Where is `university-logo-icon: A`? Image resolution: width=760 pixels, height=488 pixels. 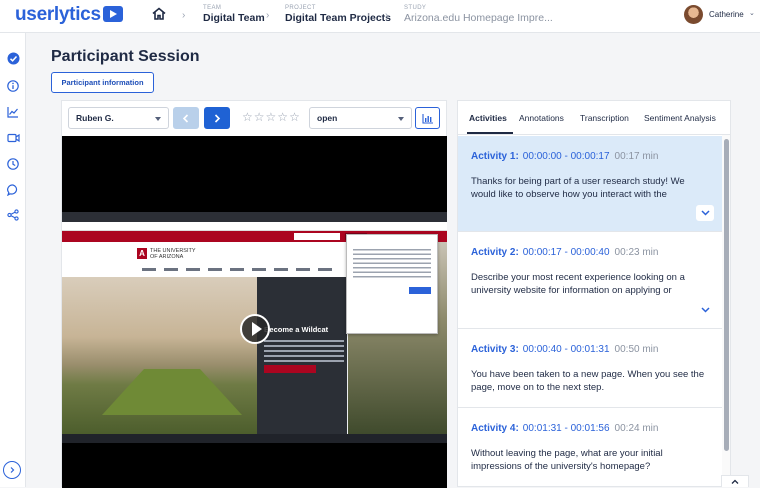 university-logo-icon: A is located at coordinates (142, 253).